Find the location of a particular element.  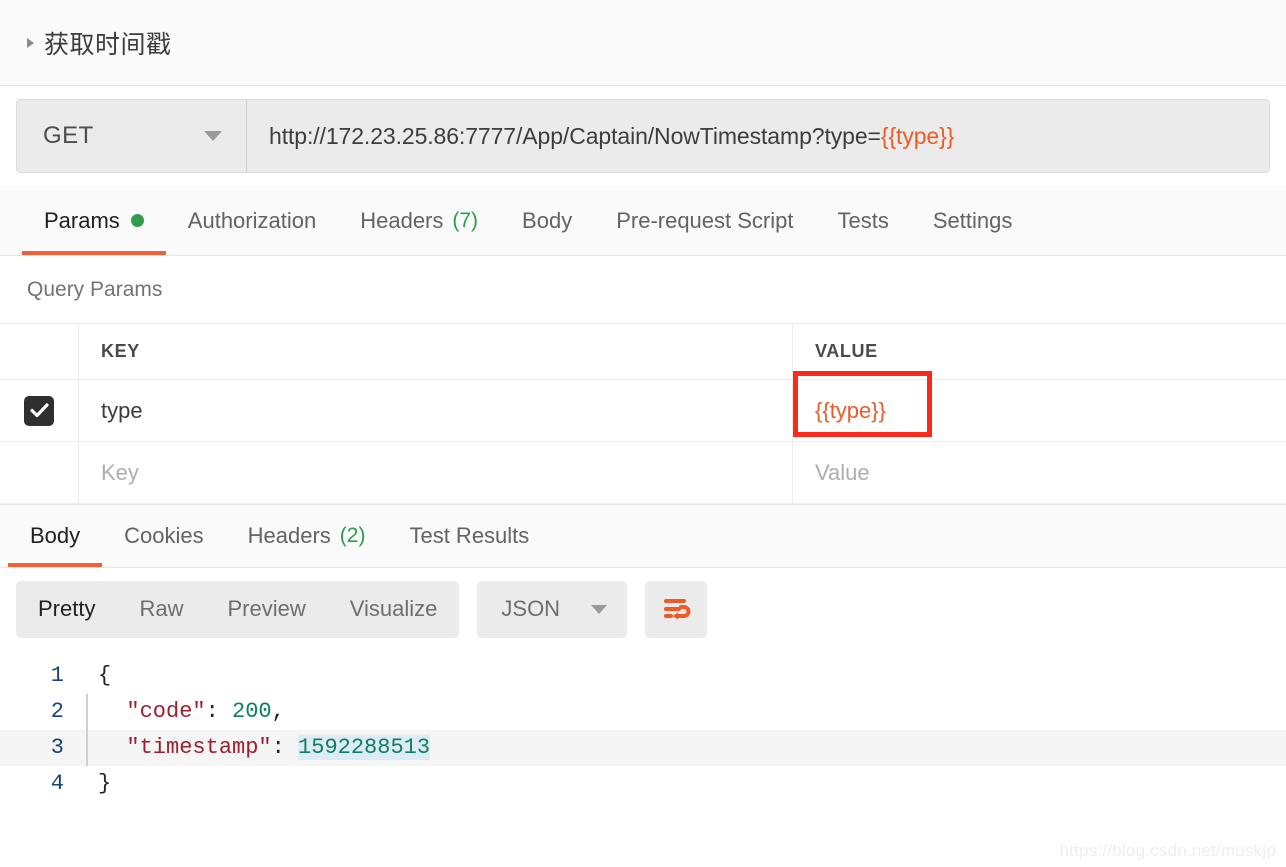

code-token: "timestamp" is located at coordinates (186, 747).